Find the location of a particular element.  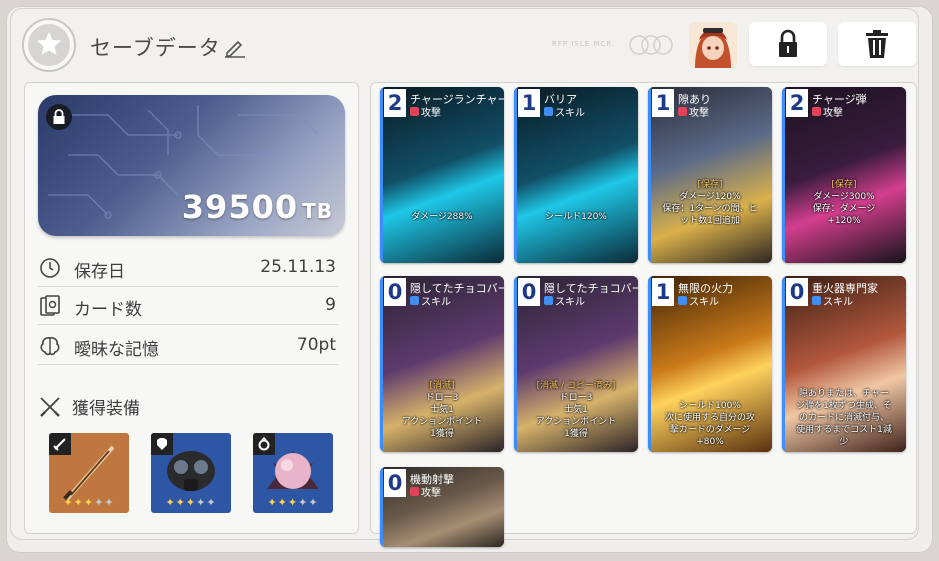

crossed-swords-icon is located at coordinates (50, 407).